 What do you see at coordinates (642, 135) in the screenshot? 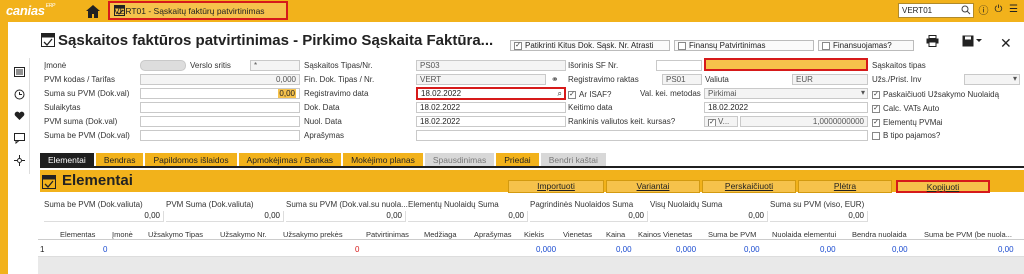
I see `description-field` at bounding box center [642, 135].